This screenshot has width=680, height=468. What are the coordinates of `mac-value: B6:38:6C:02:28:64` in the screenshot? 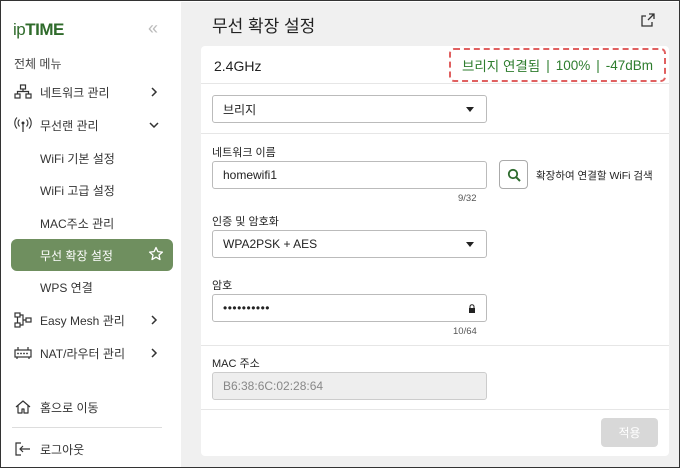 It's located at (273, 386).